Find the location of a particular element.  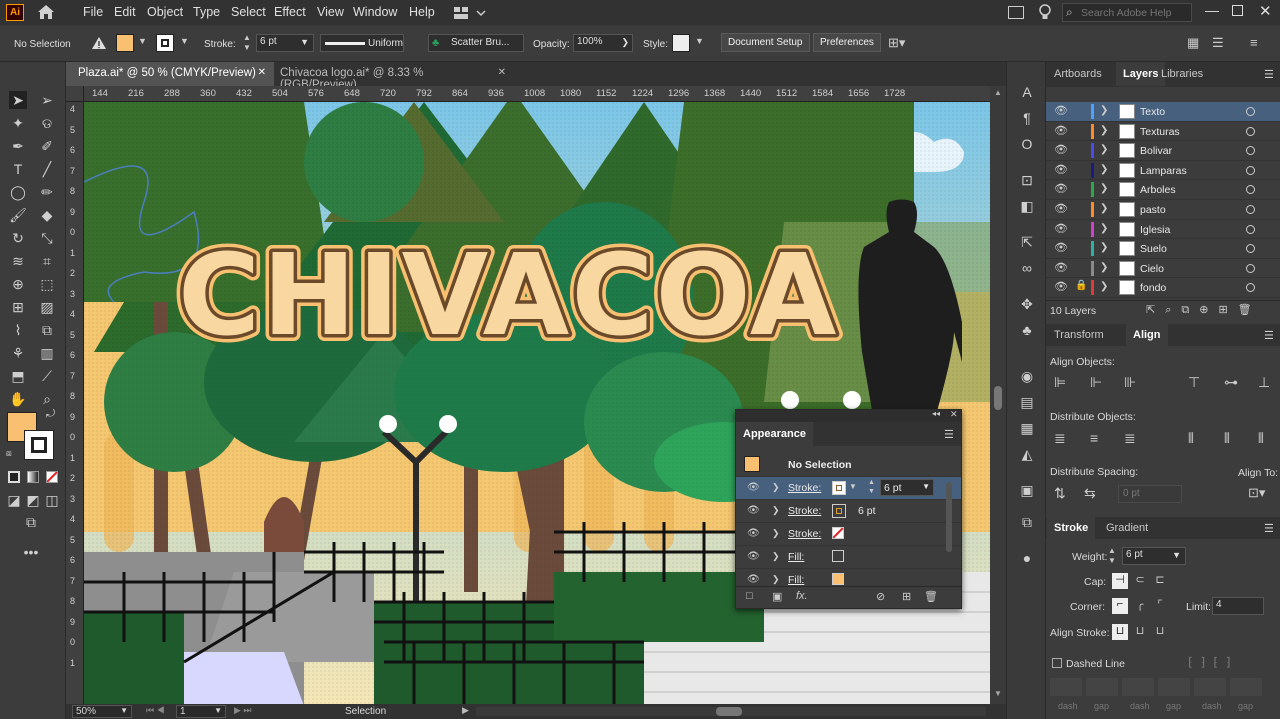

align-stroke-center-icon: ⊔ is located at coordinates (1120, 632).